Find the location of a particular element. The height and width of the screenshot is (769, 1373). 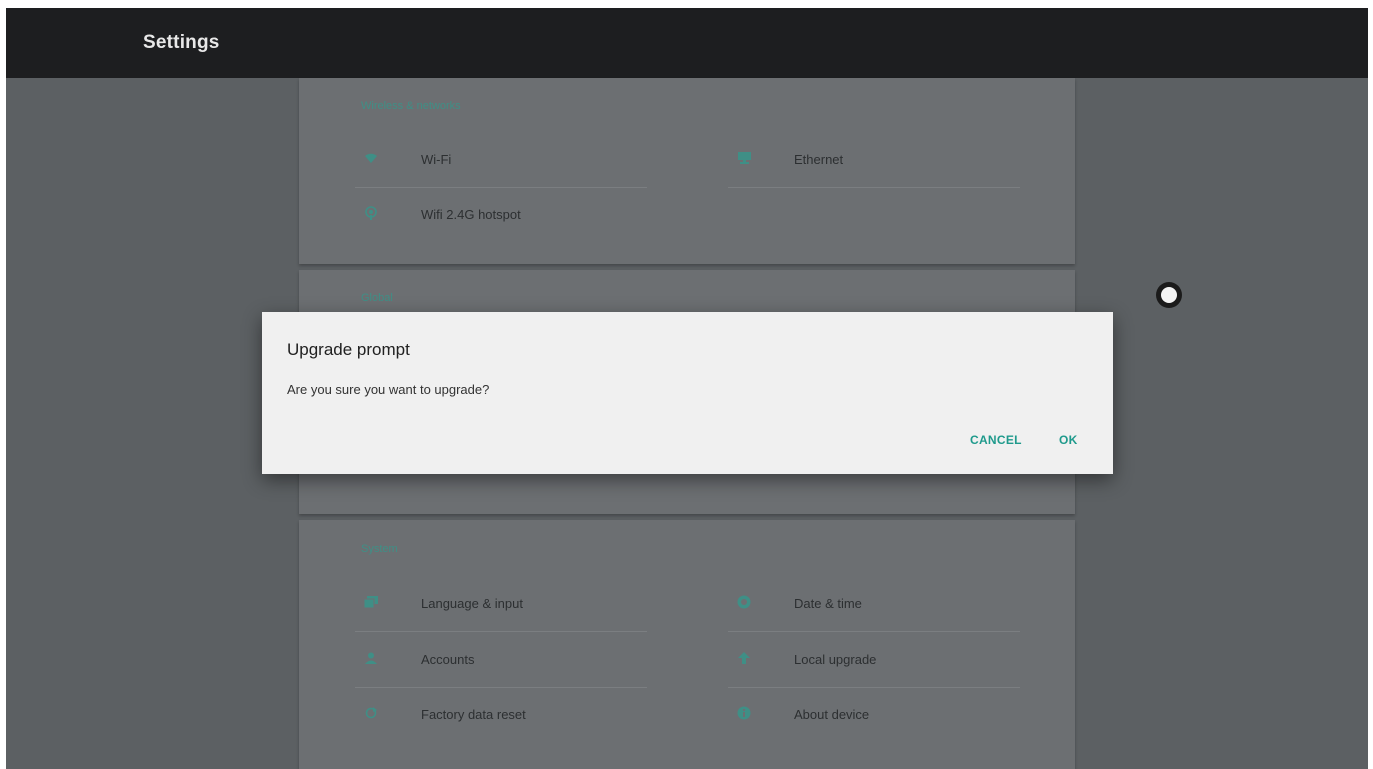

app-title: Settings is located at coordinates (181, 42).